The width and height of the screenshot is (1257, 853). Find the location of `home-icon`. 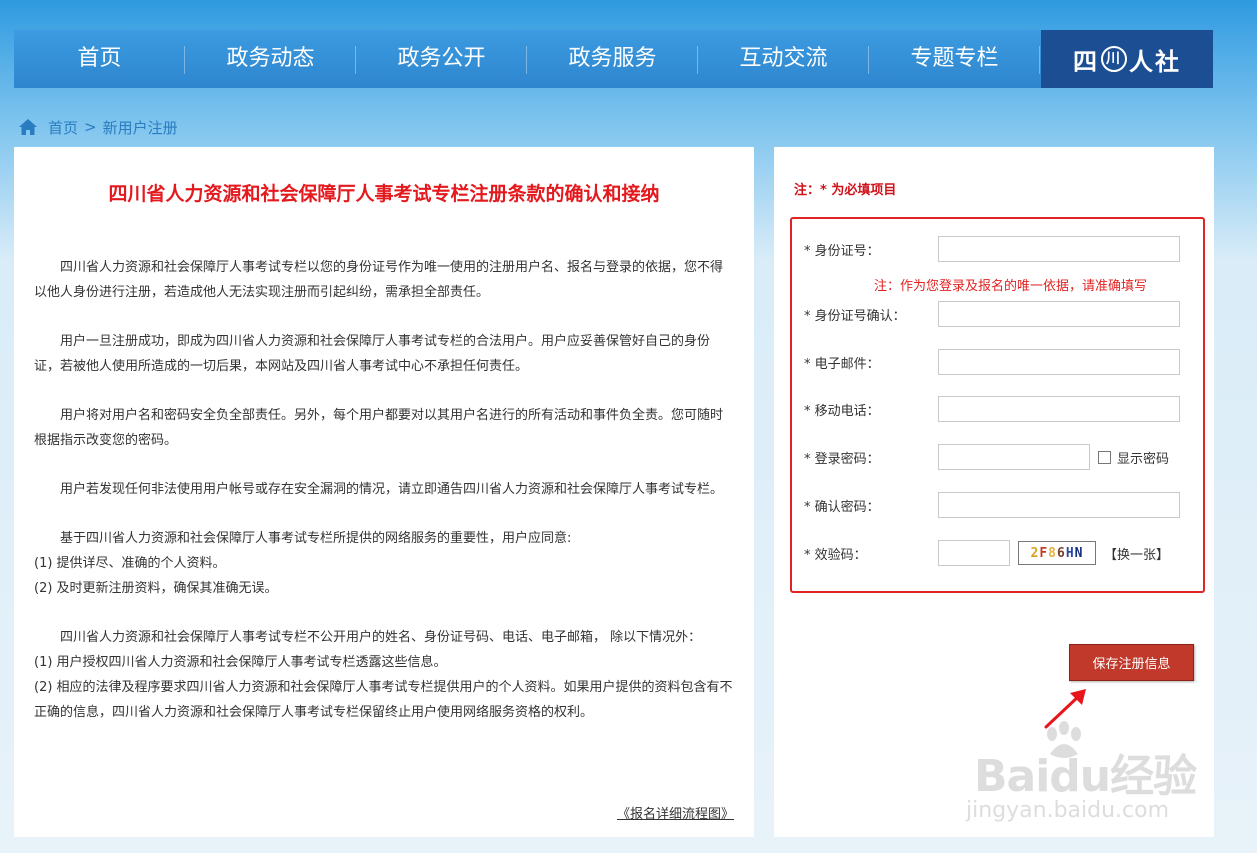

home-icon is located at coordinates (28, 127).